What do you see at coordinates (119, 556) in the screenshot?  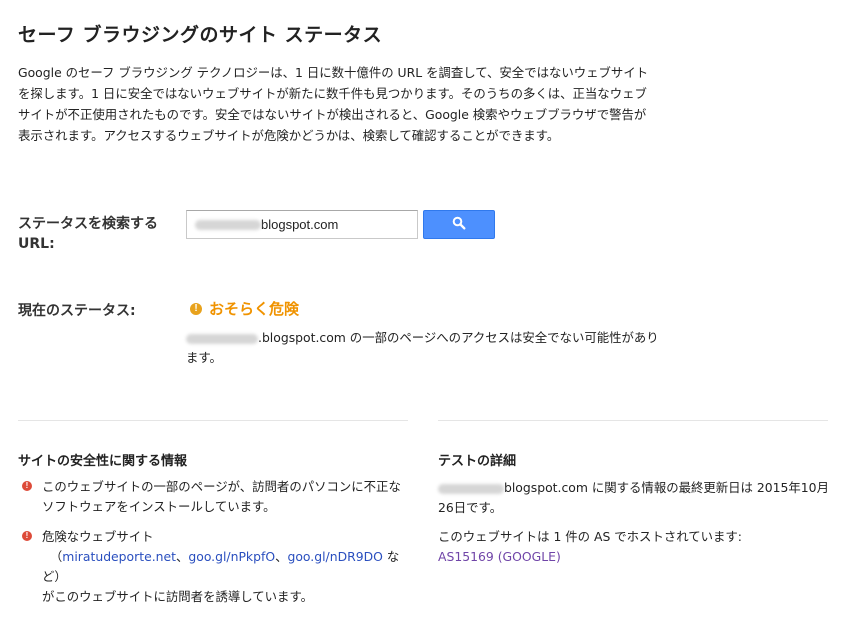 I see `link-dangerous-site-1: miratudeporte.net` at bounding box center [119, 556].